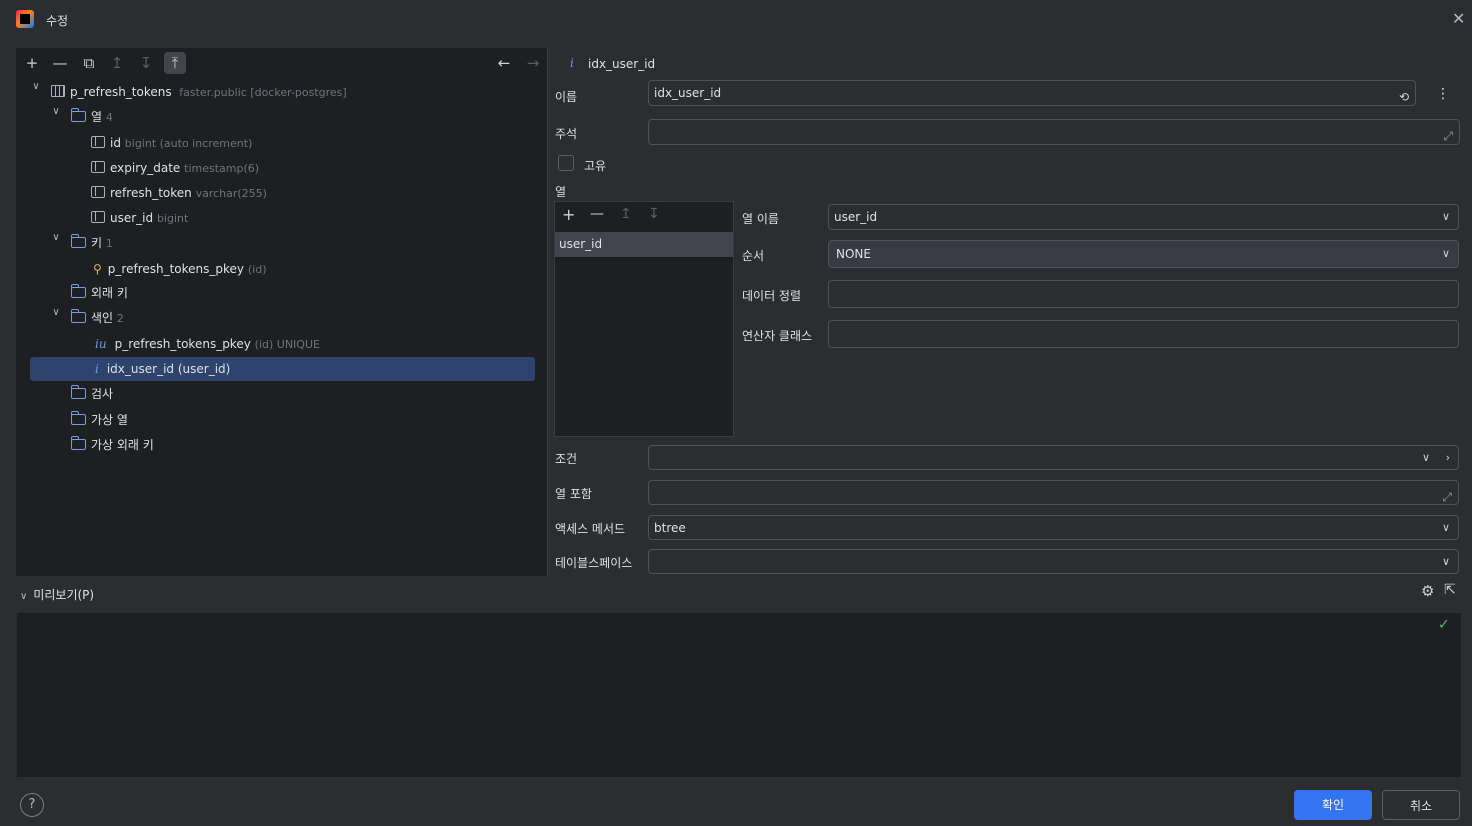 This screenshot has width=1472, height=826. What do you see at coordinates (654, 214) in the screenshot?
I see `move-column-down-button: ↧` at bounding box center [654, 214].